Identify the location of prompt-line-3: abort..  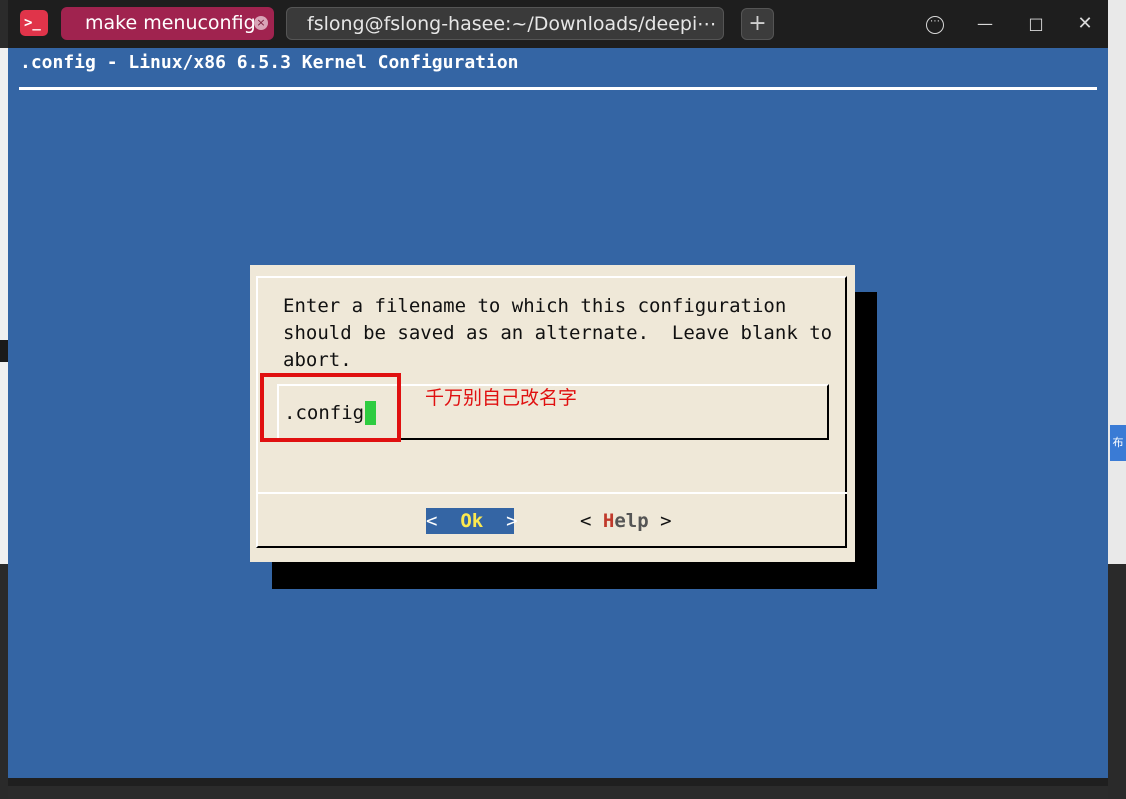
(317, 360).